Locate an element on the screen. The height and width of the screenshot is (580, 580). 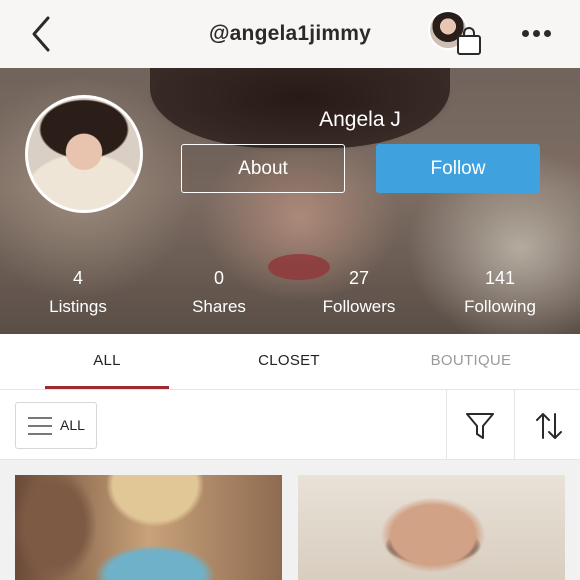
profile-username: @angela1jimmy is located at coordinates (290, 33).